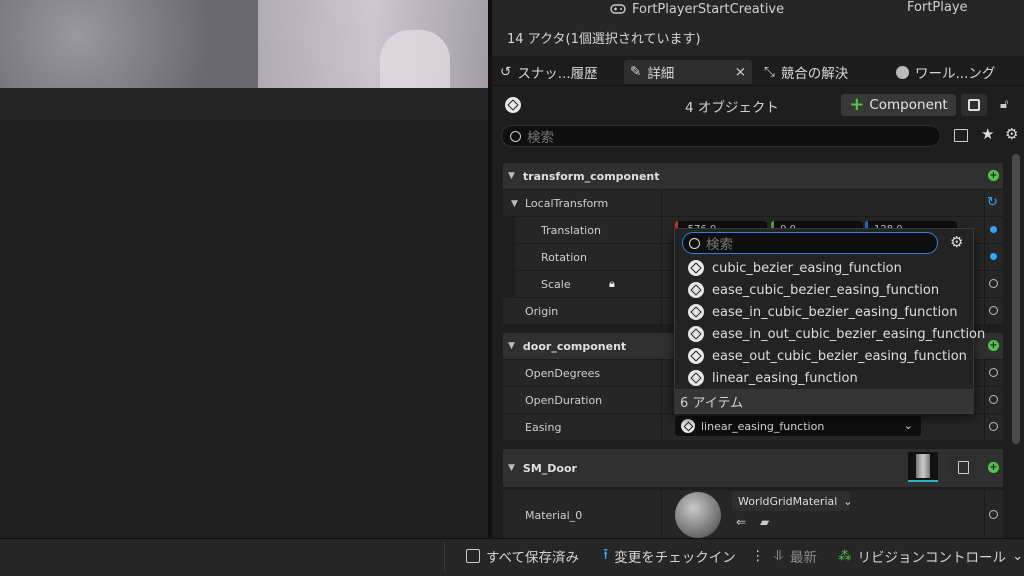 This screenshot has width=1024, height=576. I want to click on dropdown-item: ease_in_cubic_bezier_easing_function, so click(822, 312).